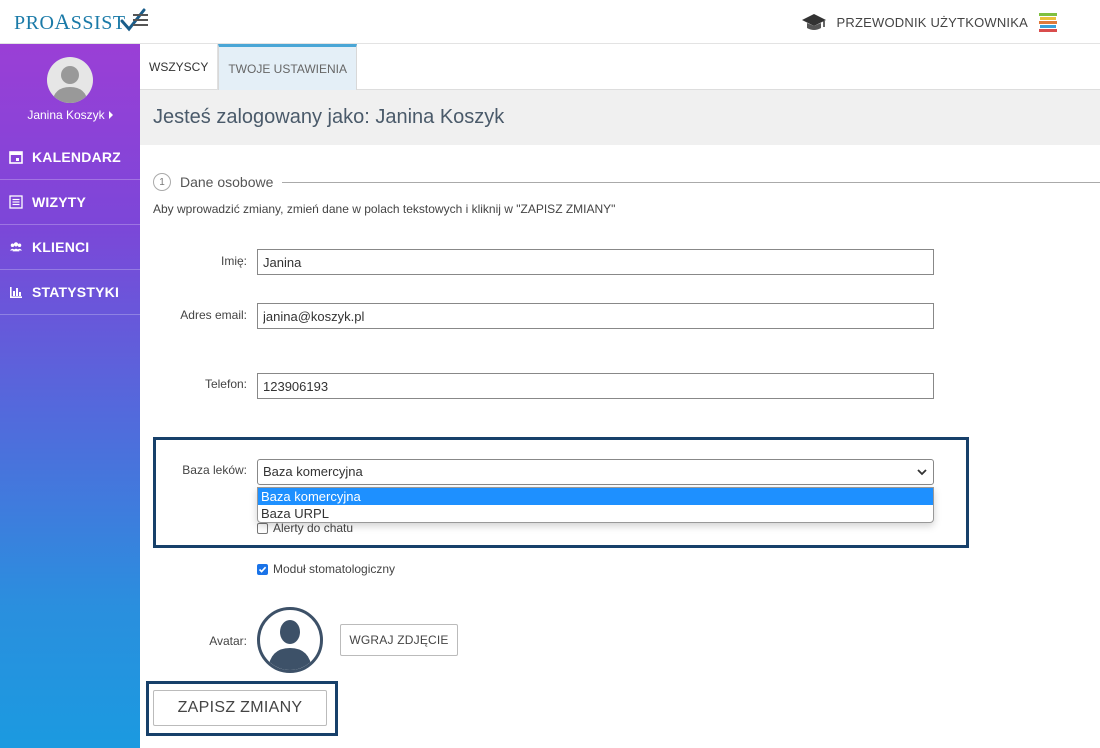 The width and height of the screenshot is (1100, 748). I want to click on graduation-cap-icon, so click(813, 22).